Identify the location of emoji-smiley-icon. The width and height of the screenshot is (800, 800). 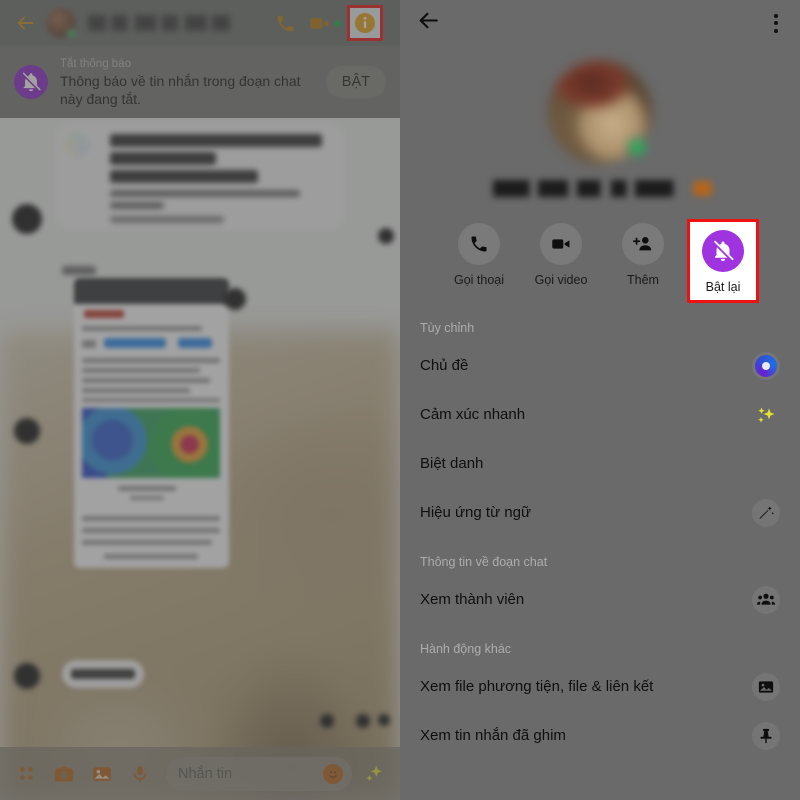
(333, 773).